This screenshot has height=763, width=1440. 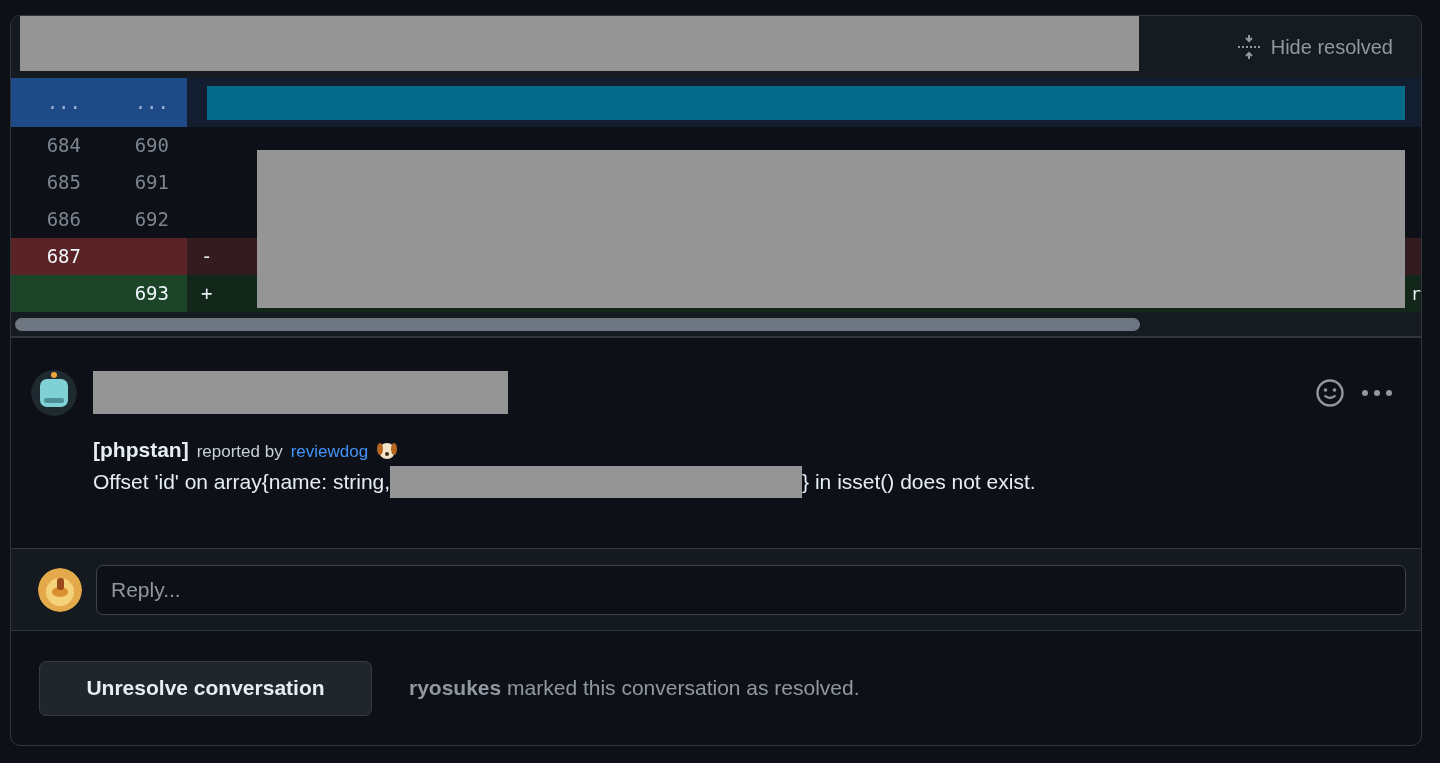 I want to click on line-number: 686, so click(x=63, y=219).